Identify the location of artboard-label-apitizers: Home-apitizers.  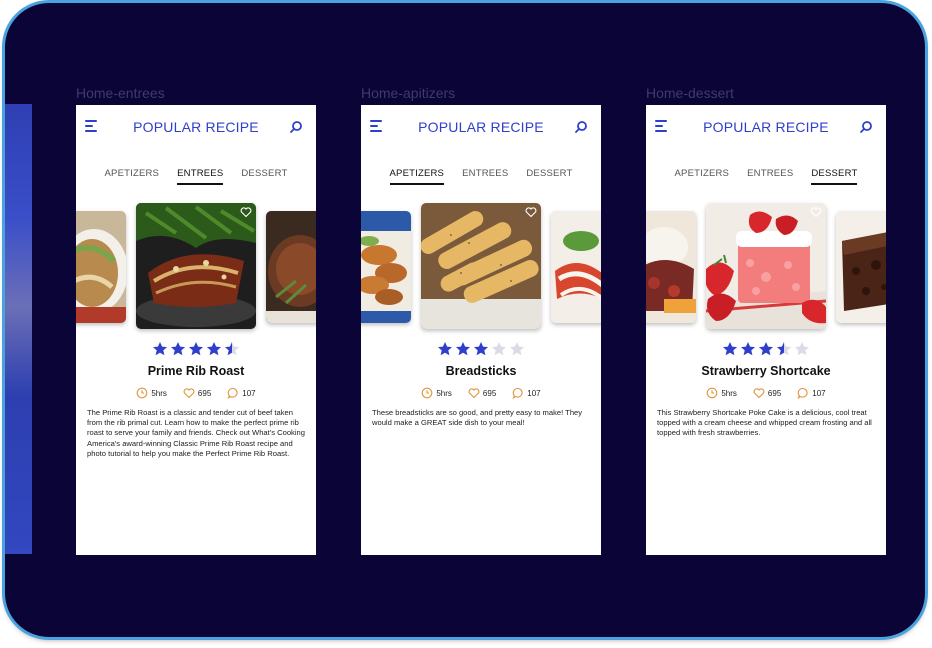
(408, 93).